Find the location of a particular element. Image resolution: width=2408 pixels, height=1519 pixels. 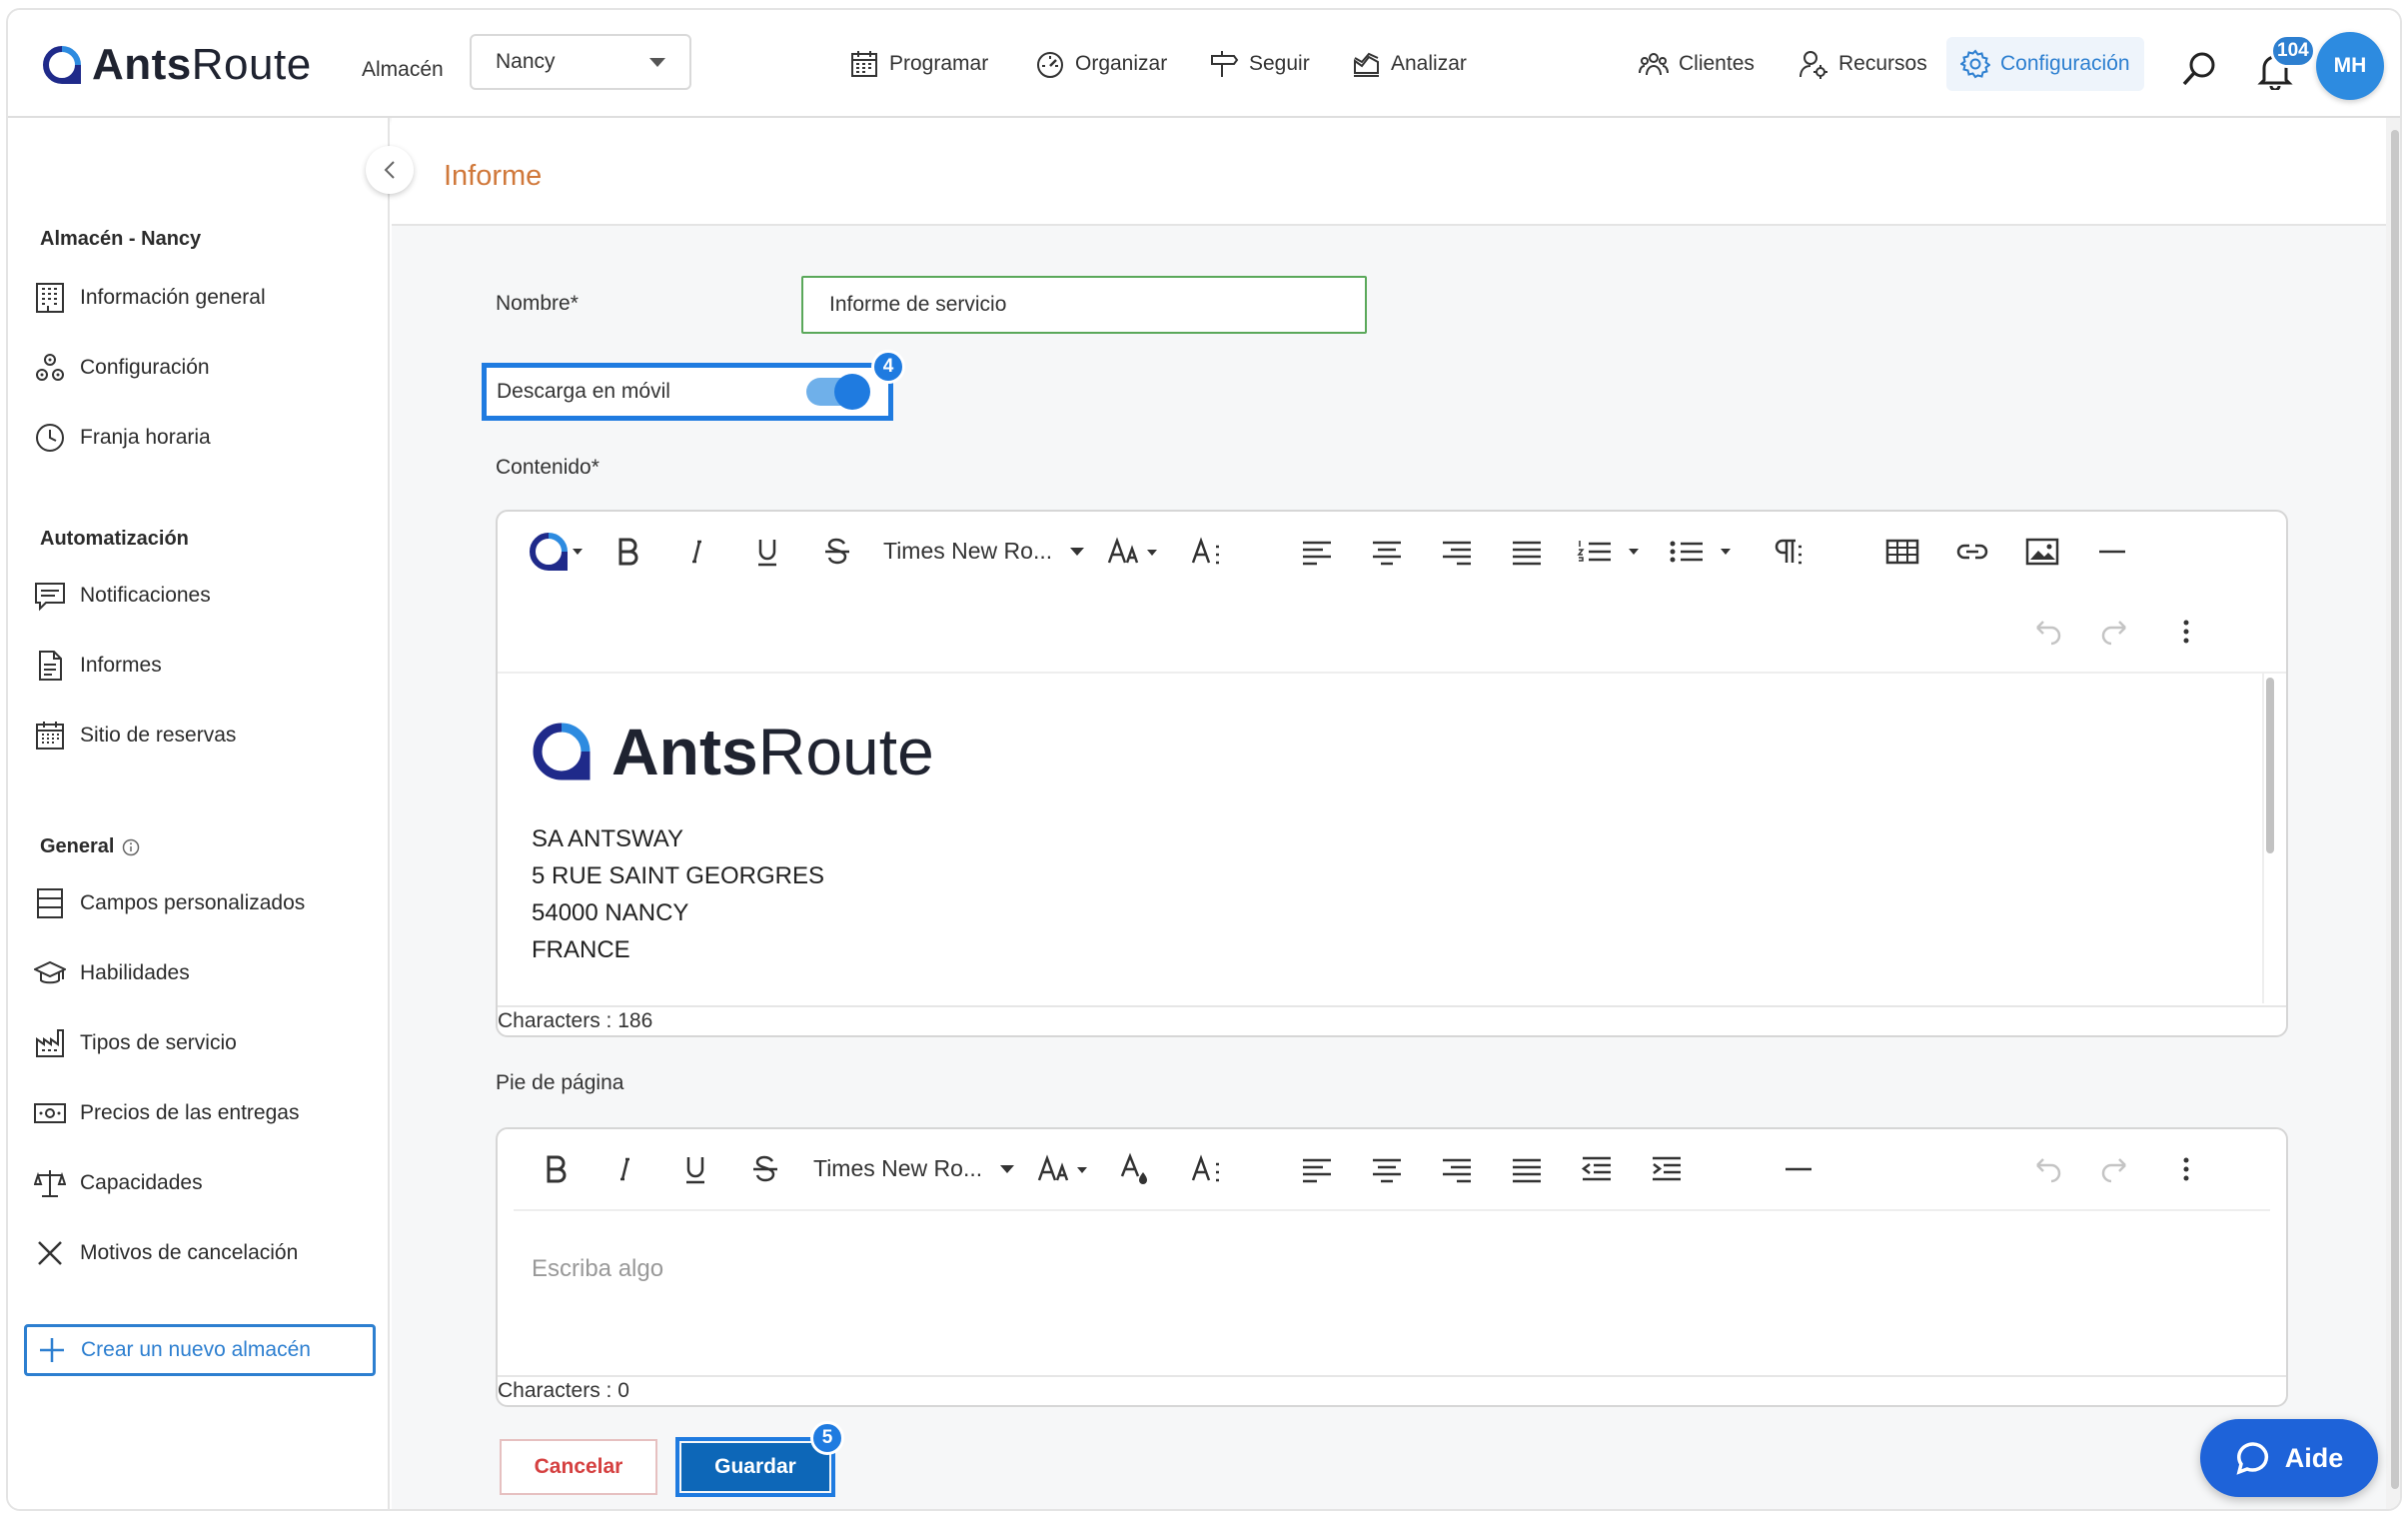

sidebar-item-franja-horaria: Franja horaria is located at coordinates (122, 438).